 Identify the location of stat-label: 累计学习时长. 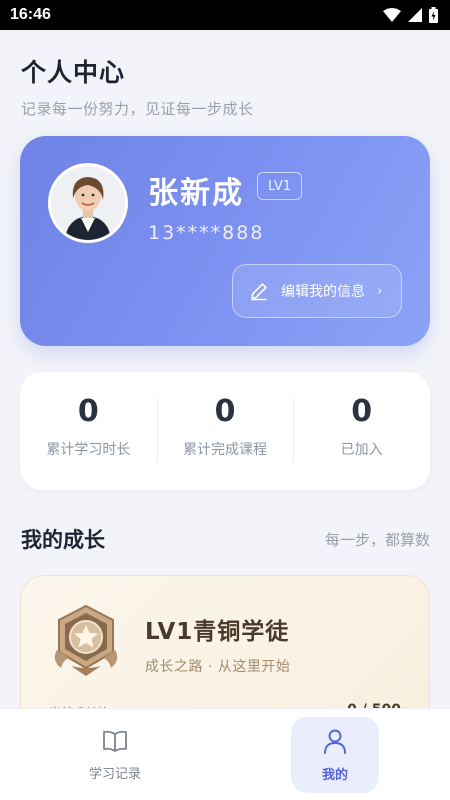
(88, 450).